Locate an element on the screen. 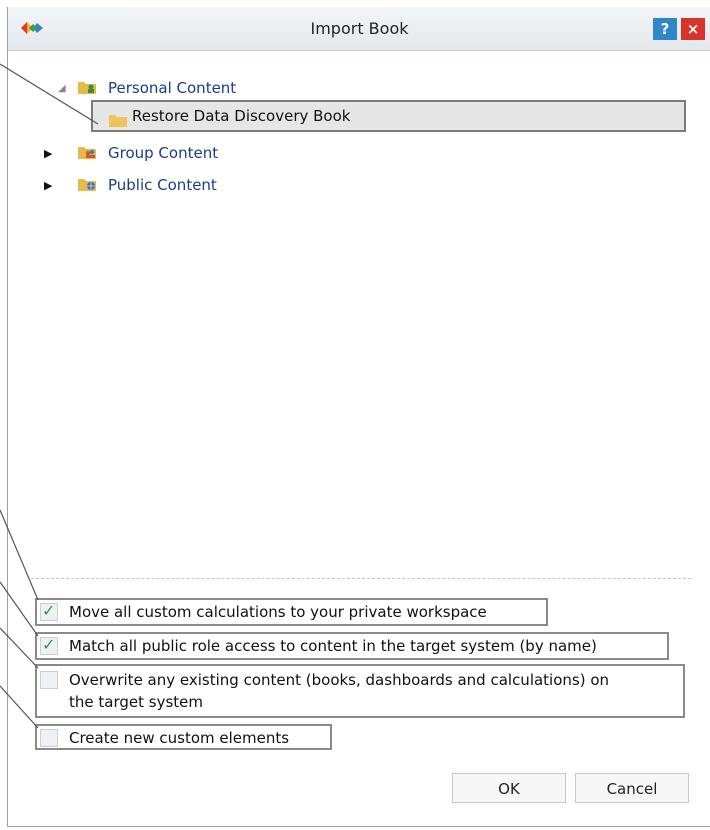 Image resolution: width=710 pixels, height=830 pixels. callout-lines is located at coordinates (49, 396).